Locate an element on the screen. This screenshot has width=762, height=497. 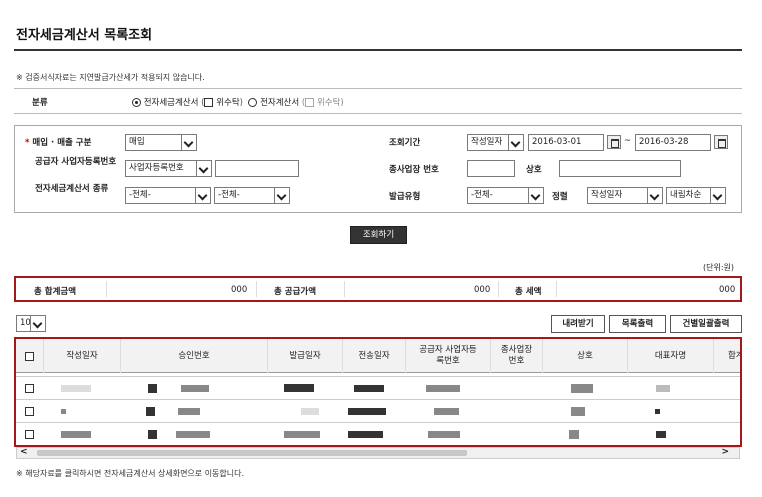
total-amount-value: 000 is located at coordinates (239, 290).